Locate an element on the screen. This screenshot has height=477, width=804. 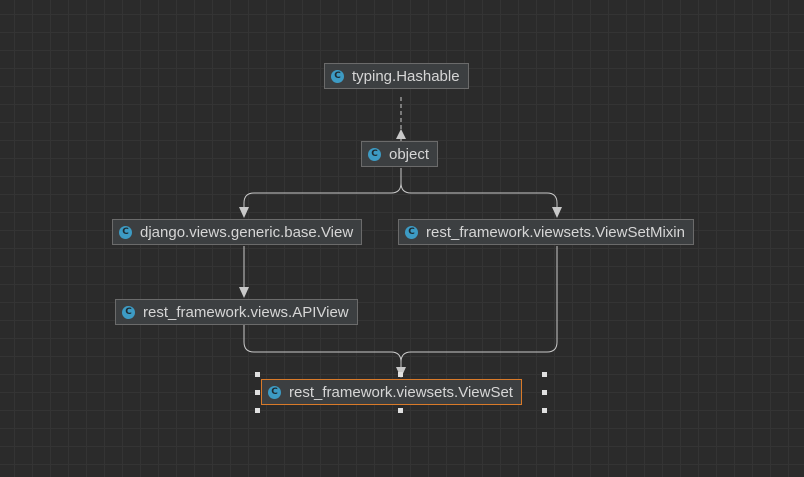
class-node-apiview: C rest_framework.views.APIView is located at coordinates (236, 312).